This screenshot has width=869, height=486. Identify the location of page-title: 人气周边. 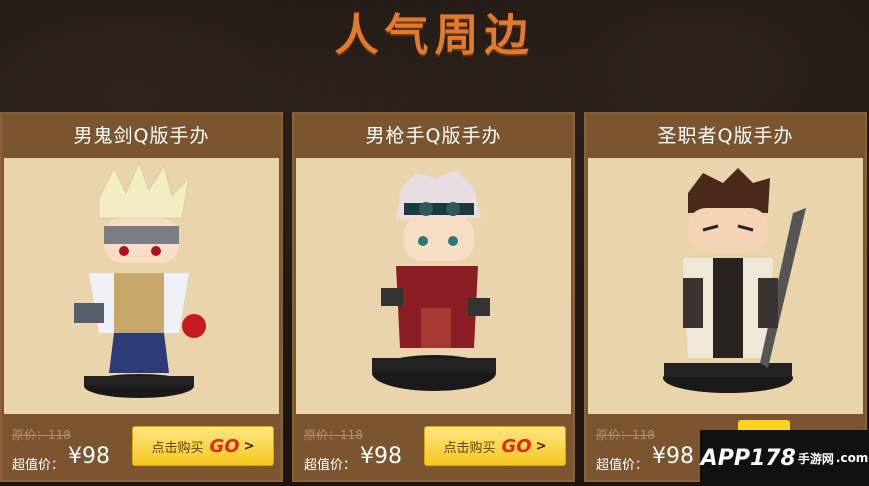
(434, 35).